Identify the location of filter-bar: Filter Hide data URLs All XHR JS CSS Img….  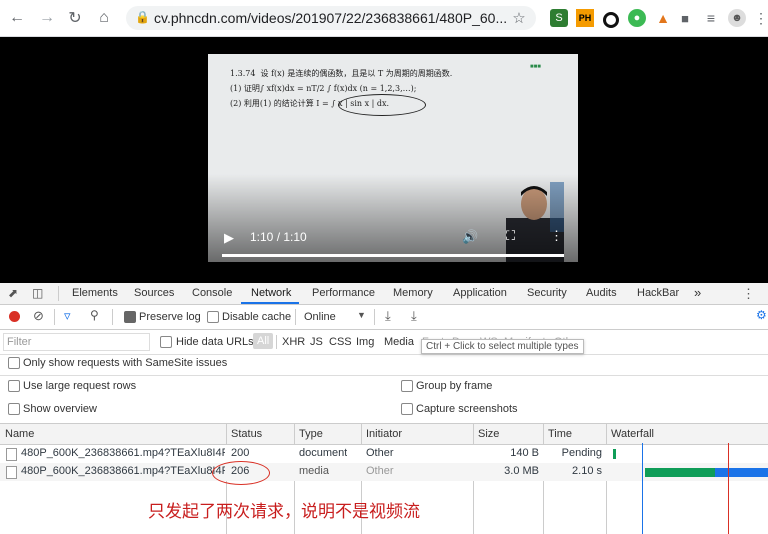
(384, 342).